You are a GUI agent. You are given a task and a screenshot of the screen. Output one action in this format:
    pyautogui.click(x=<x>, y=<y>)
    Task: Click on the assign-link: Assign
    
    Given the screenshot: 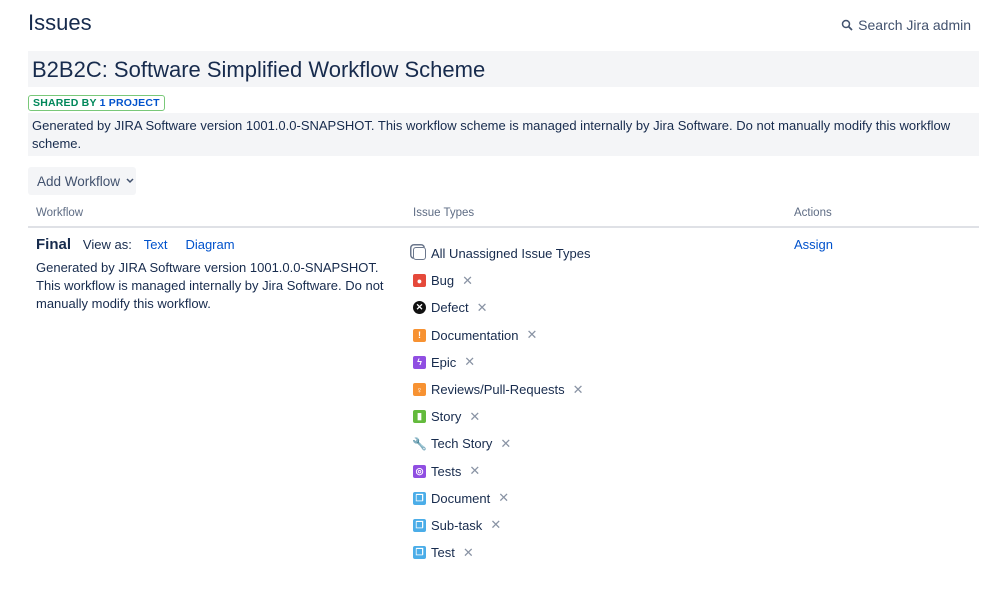 What is the action you would take?
    pyautogui.click(x=813, y=244)
    